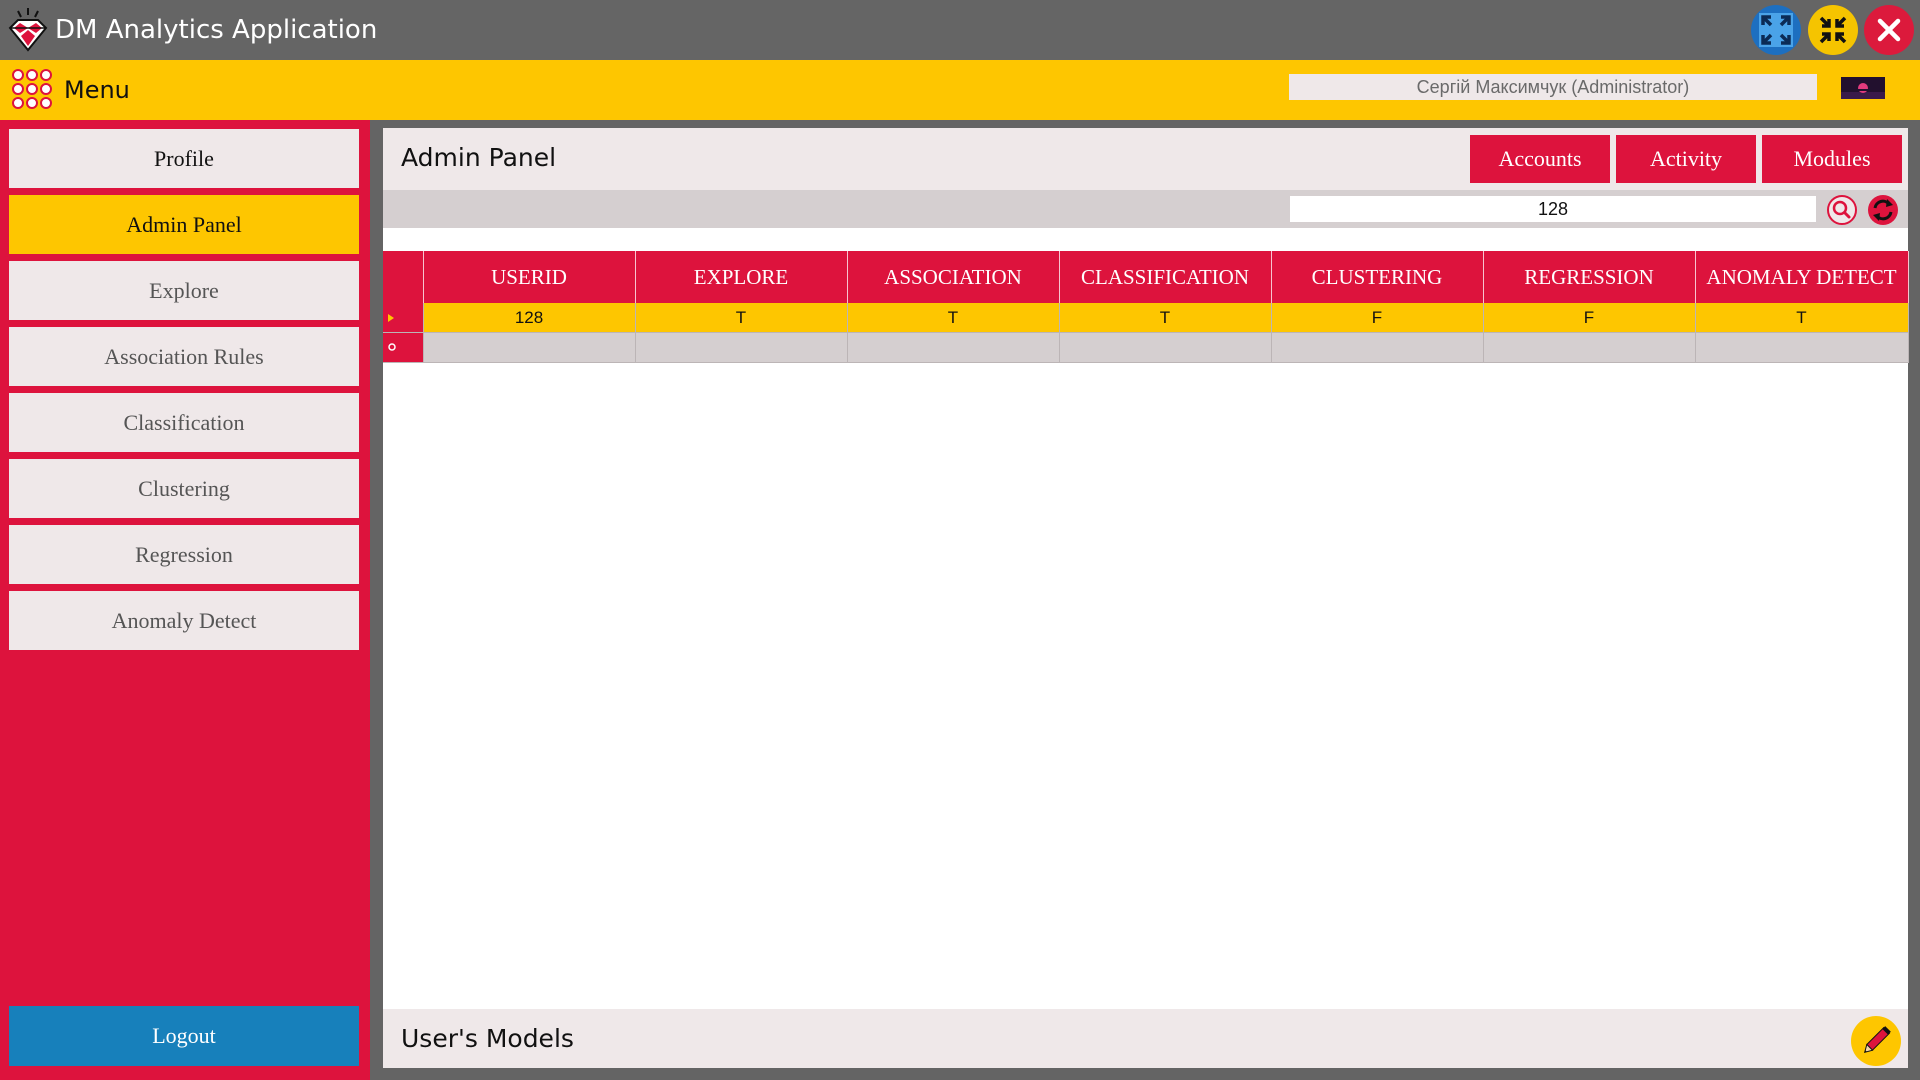  I want to click on row-header-corner, so click(403, 277).